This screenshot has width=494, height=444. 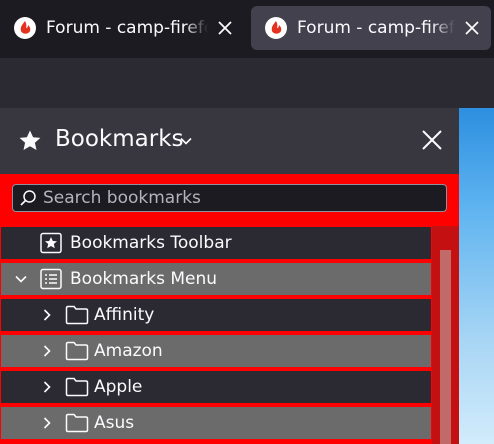 What do you see at coordinates (28, 198) in the screenshot?
I see `search-icon` at bounding box center [28, 198].